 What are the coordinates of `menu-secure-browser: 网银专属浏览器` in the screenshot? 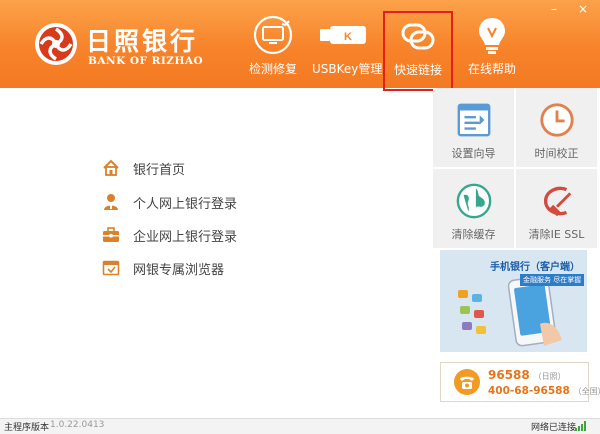 It's located at (163, 268).